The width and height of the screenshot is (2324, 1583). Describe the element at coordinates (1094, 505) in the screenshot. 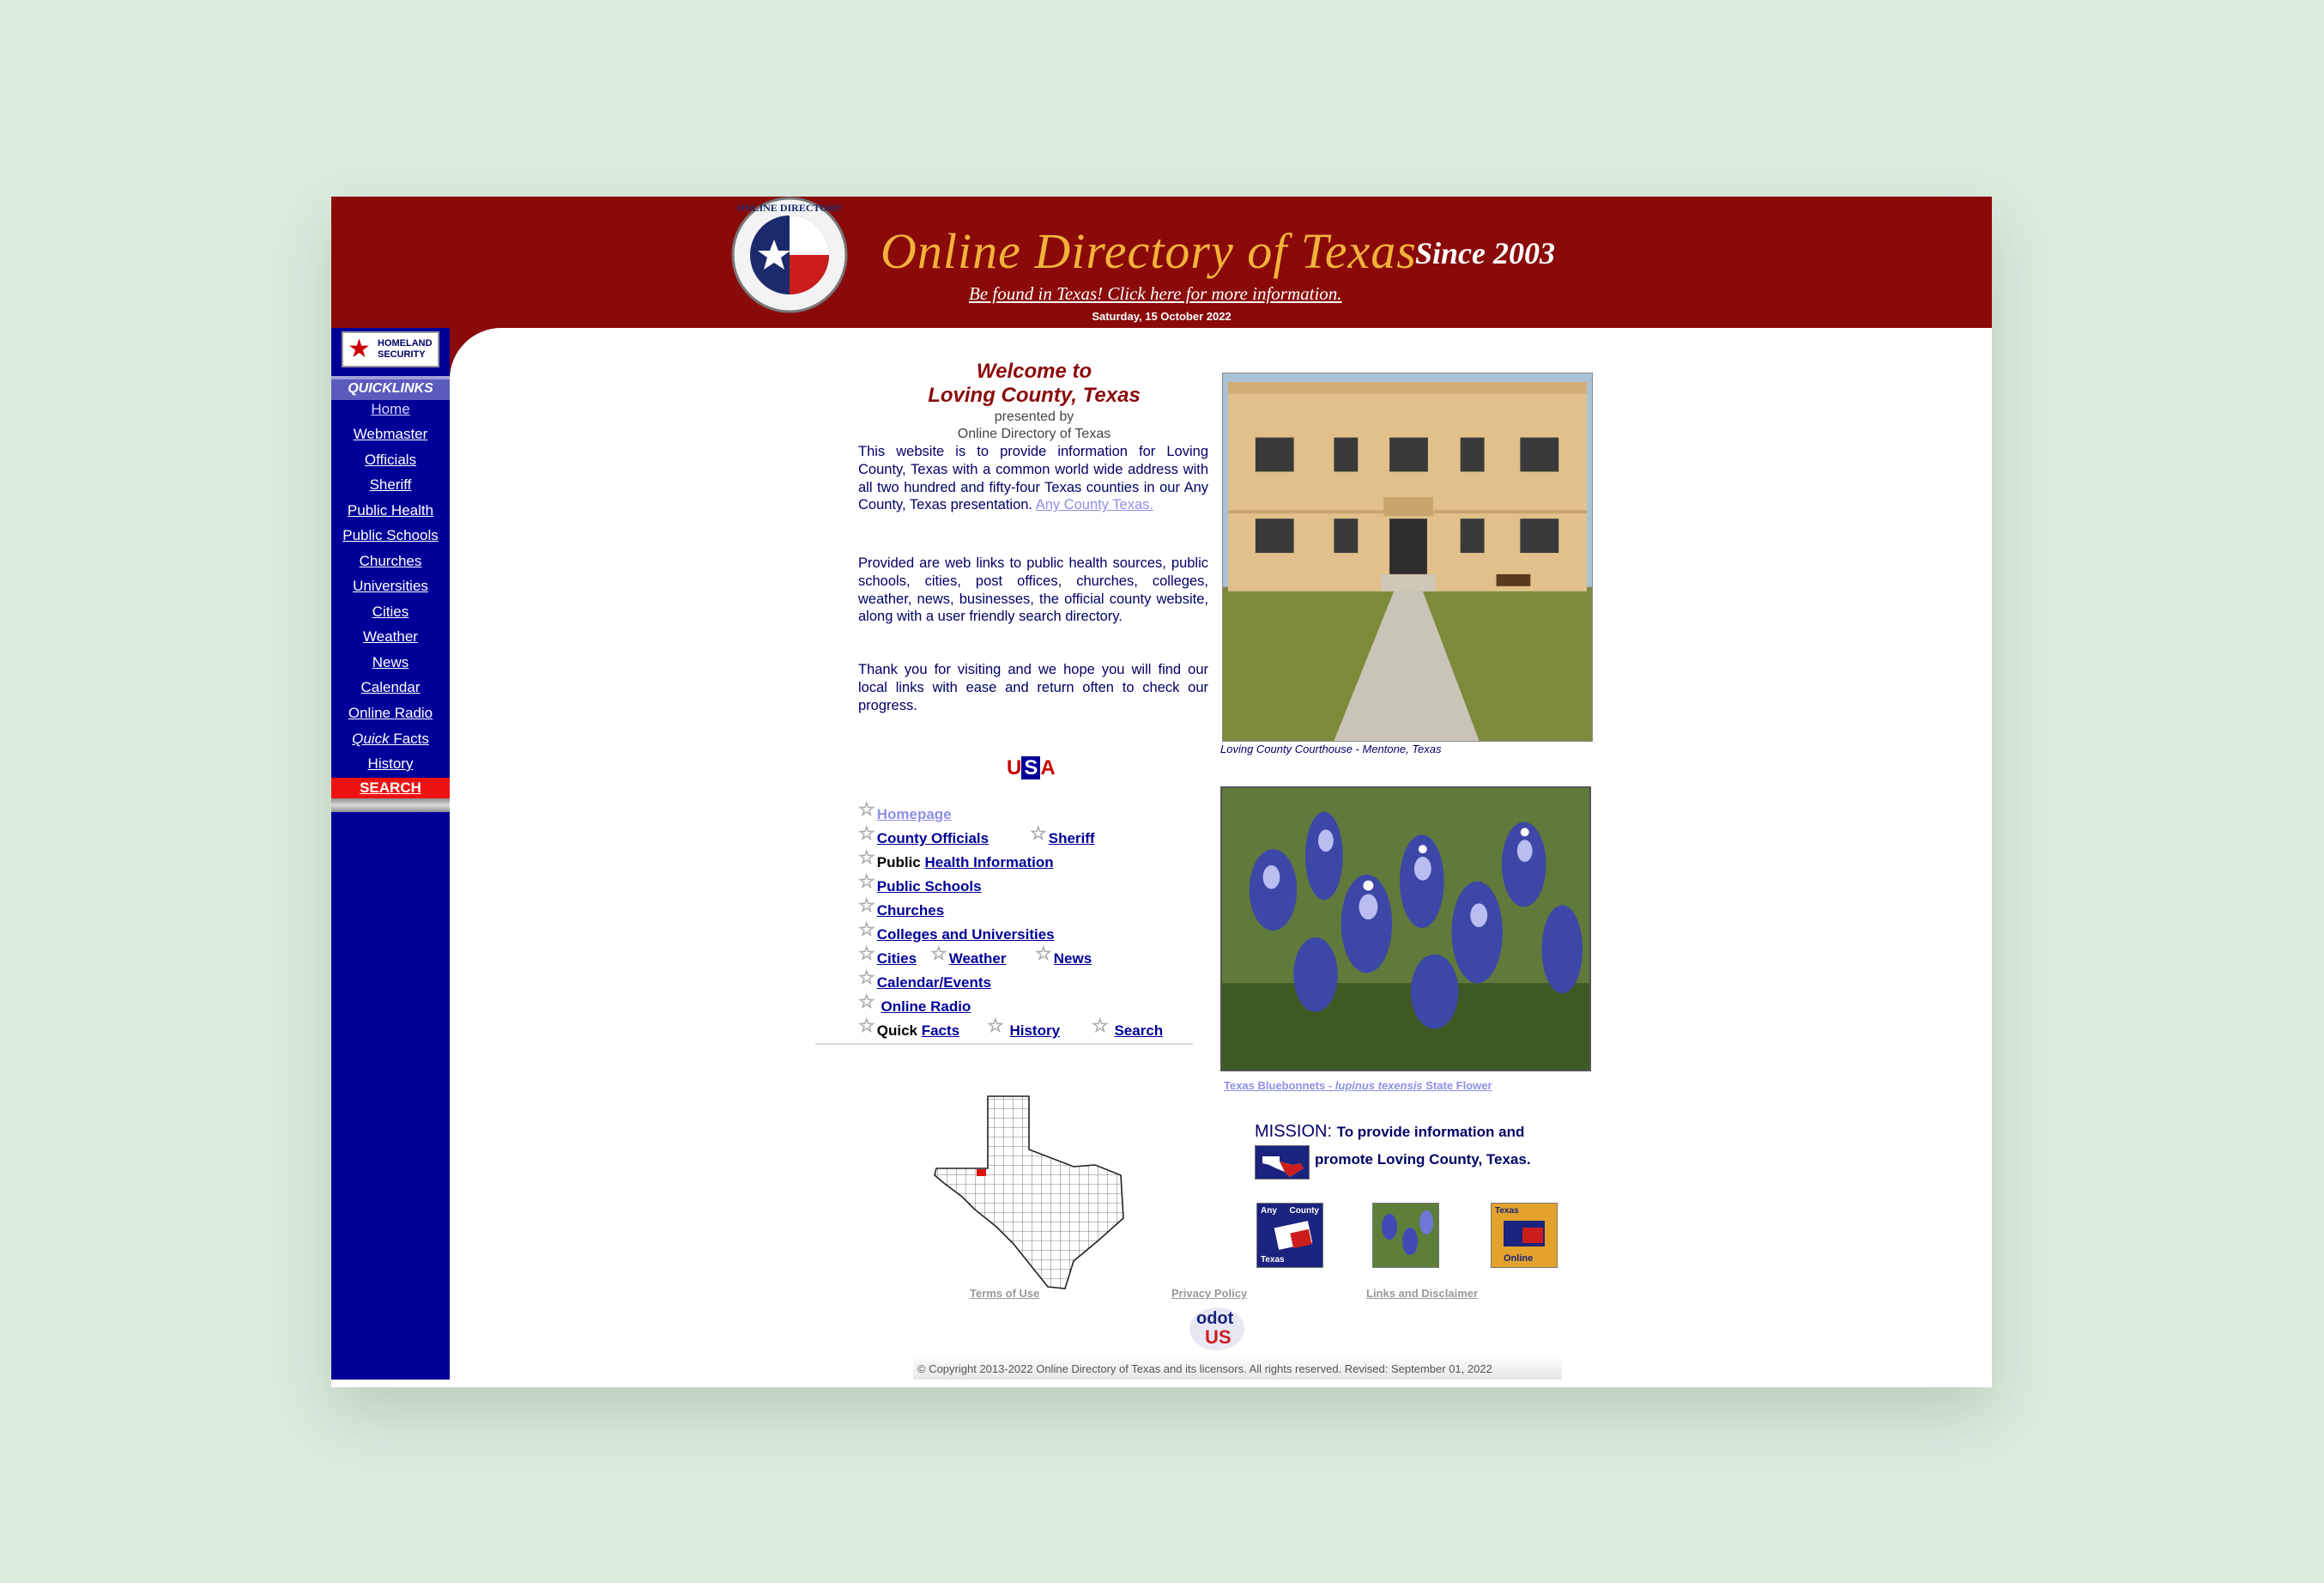

I see `any-county-link: Any County Texas.` at that location.